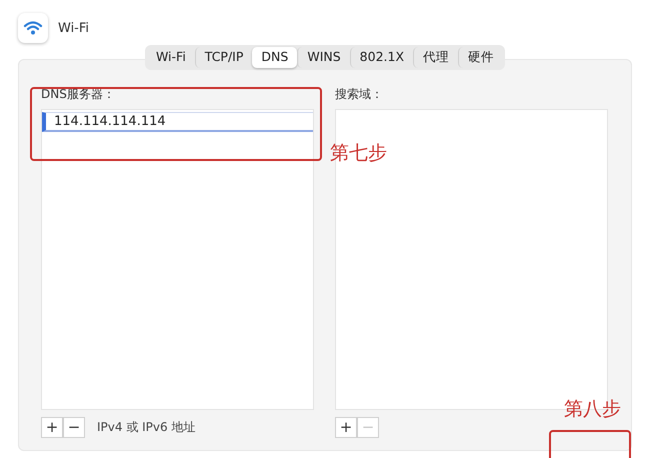 This screenshot has height=458, width=650. I want to click on step-label: 第七步, so click(358, 153).